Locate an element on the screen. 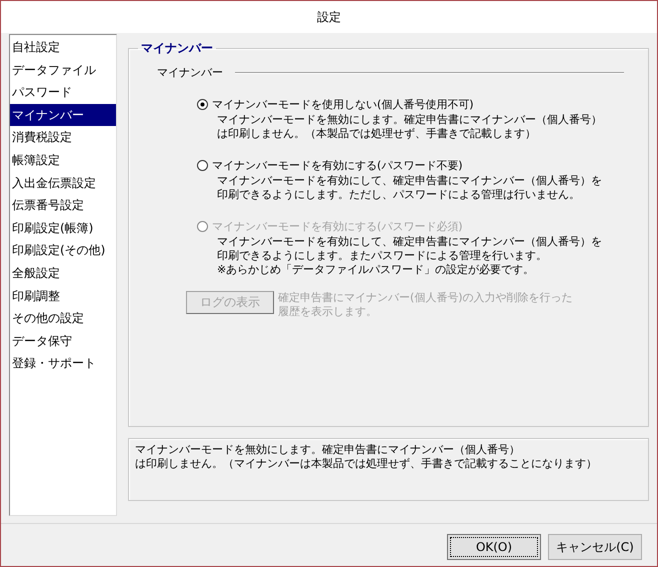 This screenshot has height=567, width=658. log-note: 確定申告書にマイナンバー(個人番号)の入力や削除を行った is located at coordinates (425, 298).